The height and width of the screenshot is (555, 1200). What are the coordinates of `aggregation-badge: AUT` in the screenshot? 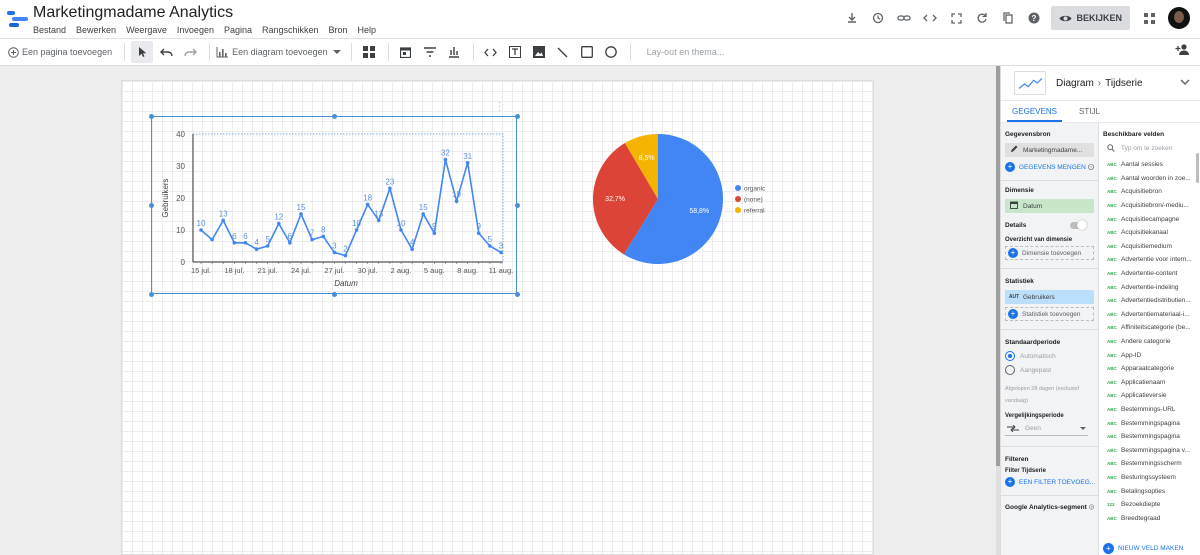 It's located at (1014, 297).